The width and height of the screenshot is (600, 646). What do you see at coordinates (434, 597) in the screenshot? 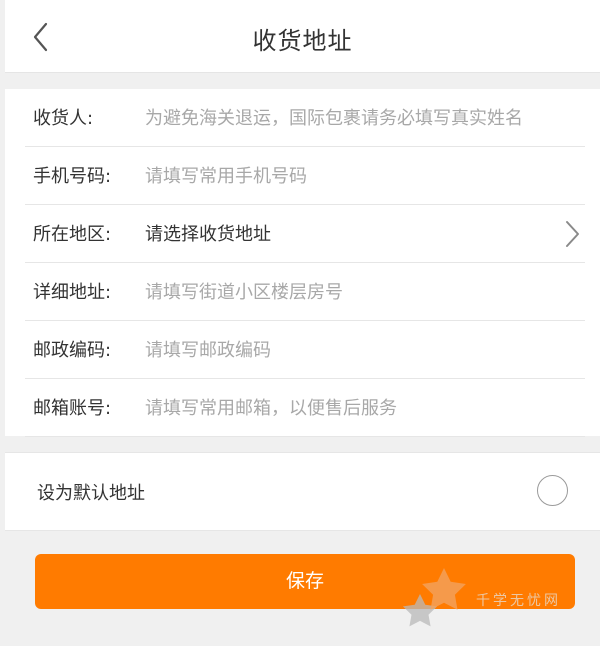
I see `watermark-star-icon` at bounding box center [434, 597].